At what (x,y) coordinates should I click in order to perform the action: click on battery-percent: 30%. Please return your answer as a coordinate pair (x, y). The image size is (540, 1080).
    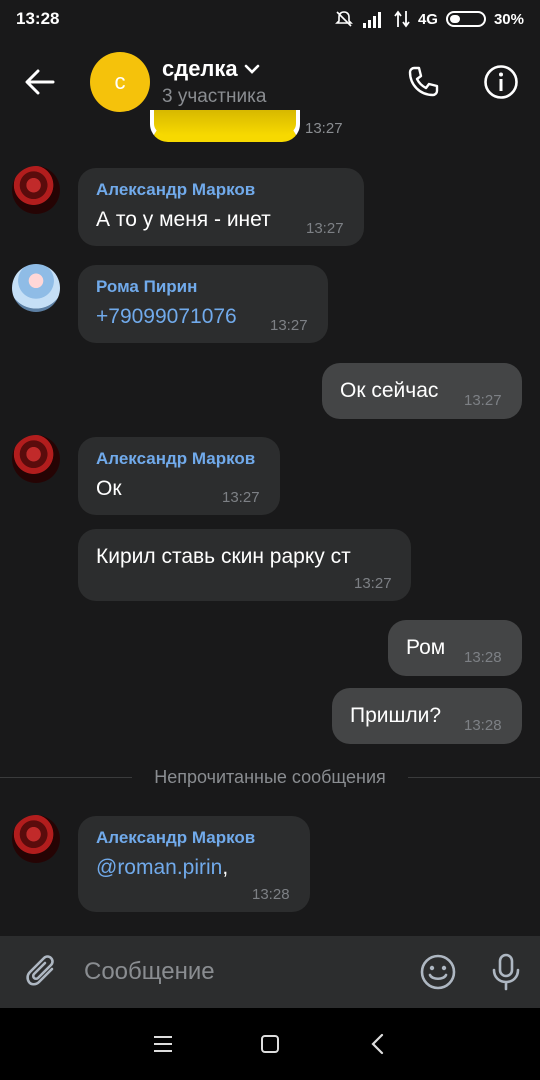
    Looking at the image, I should click on (508, 19).